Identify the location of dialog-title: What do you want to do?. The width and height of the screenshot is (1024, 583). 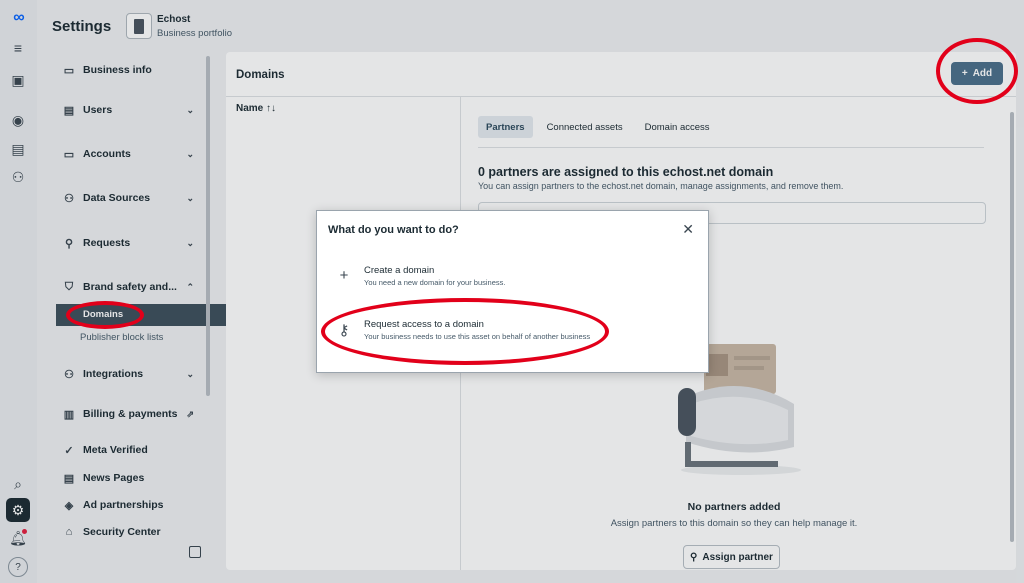
(393, 230).